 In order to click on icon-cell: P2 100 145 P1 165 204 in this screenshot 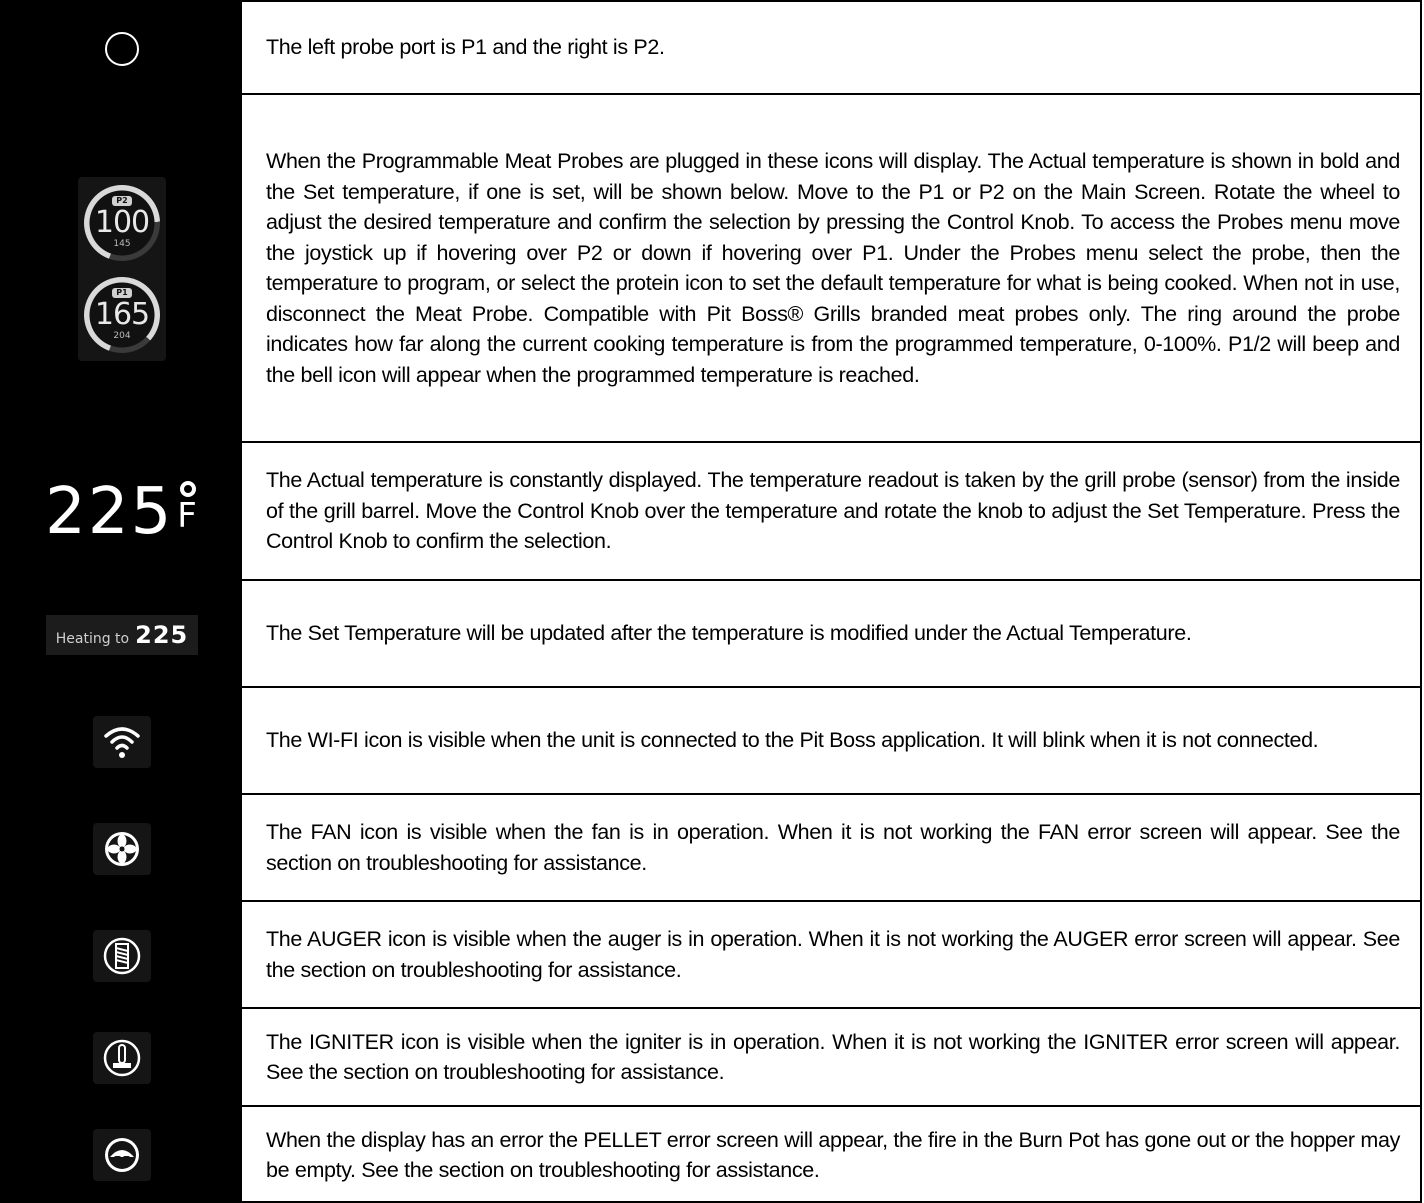, I will do `click(122, 269)`.